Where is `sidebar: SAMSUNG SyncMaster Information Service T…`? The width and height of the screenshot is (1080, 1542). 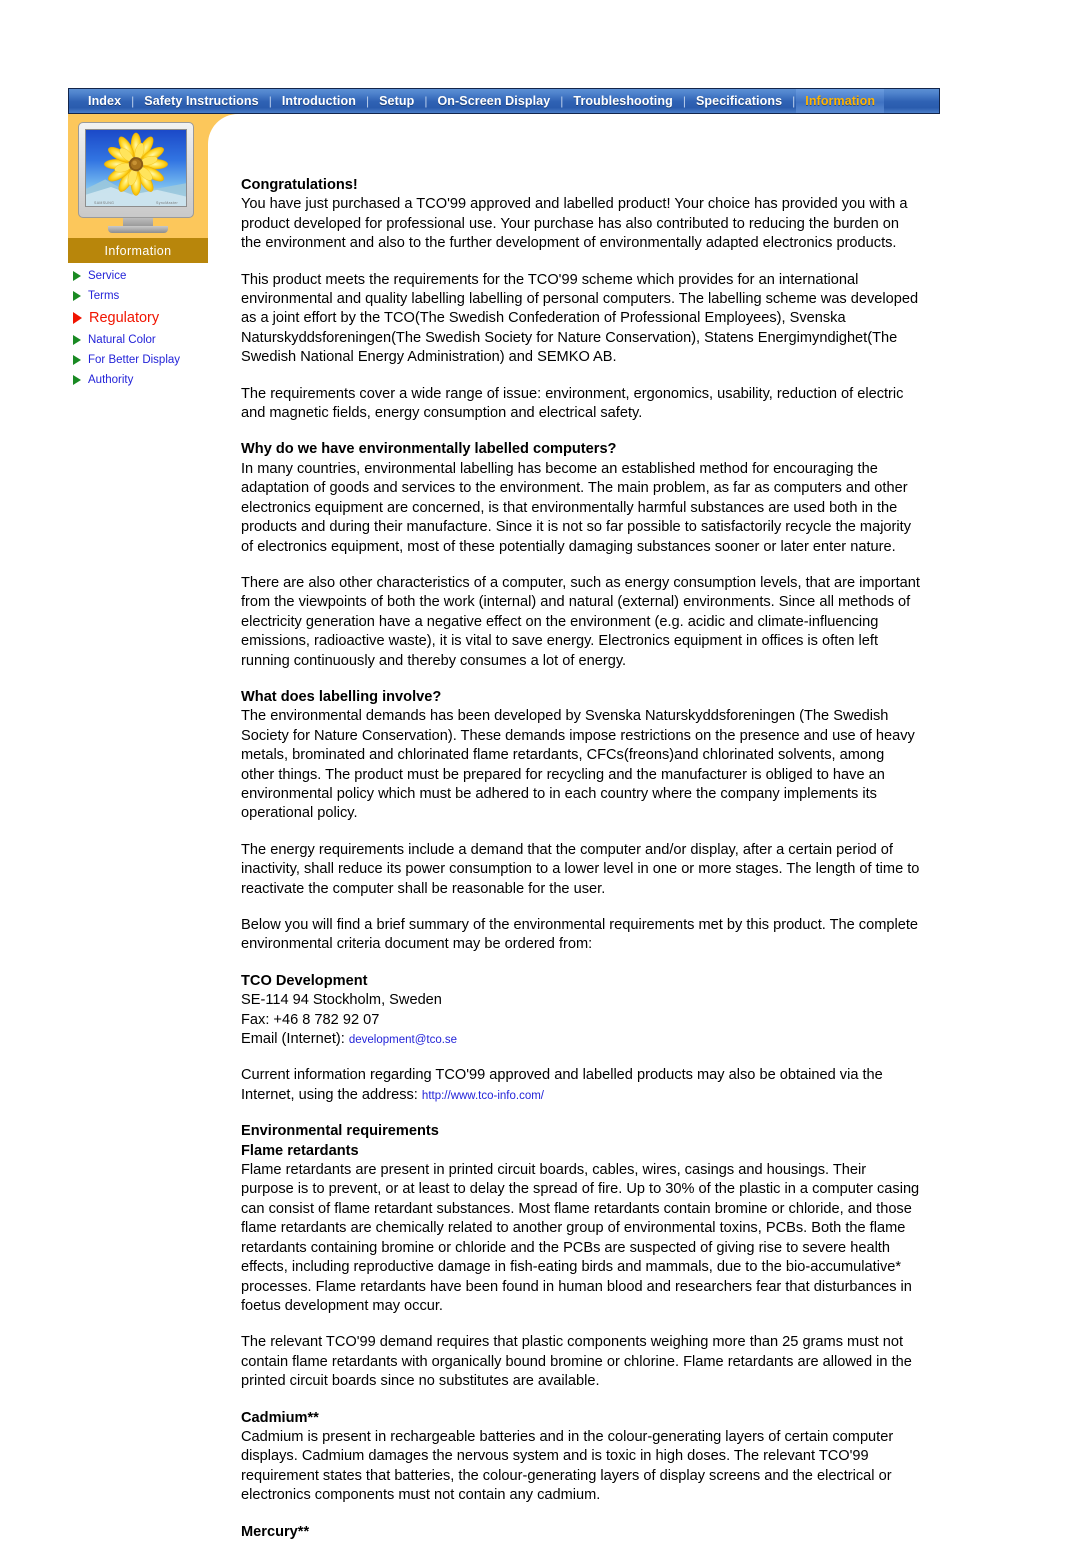 sidebar: SAMSUNG SyncMaster Information Service T… is located at coordinates (138, 254).